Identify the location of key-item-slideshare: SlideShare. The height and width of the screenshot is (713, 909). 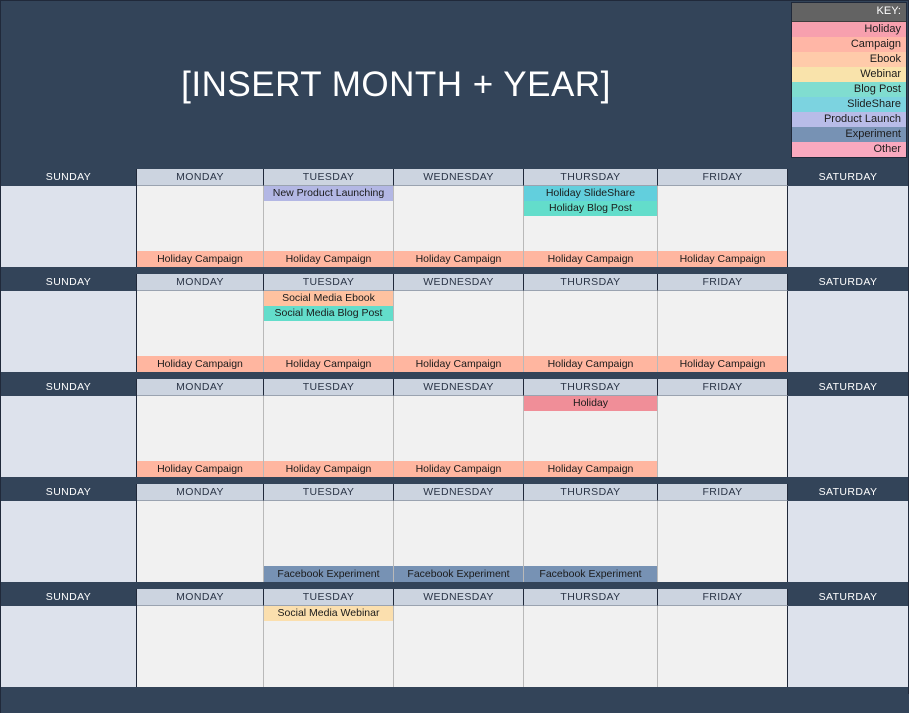
(849, 104).